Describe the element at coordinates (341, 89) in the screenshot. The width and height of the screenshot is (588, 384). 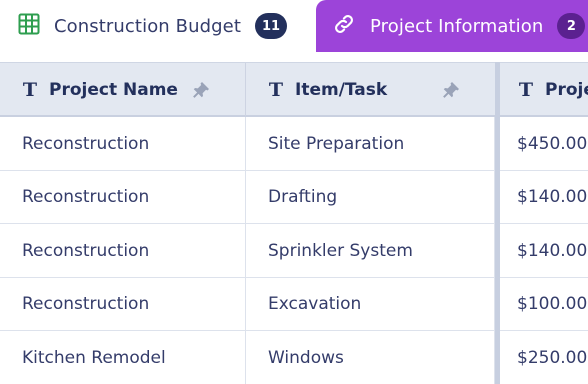
I see `column-header-label: Item/Task` at that location.